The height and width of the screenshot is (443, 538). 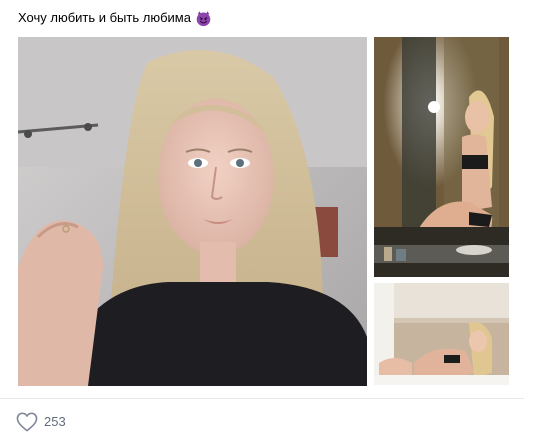 I want to click on like-count: 253, so click(x=55, y=421).